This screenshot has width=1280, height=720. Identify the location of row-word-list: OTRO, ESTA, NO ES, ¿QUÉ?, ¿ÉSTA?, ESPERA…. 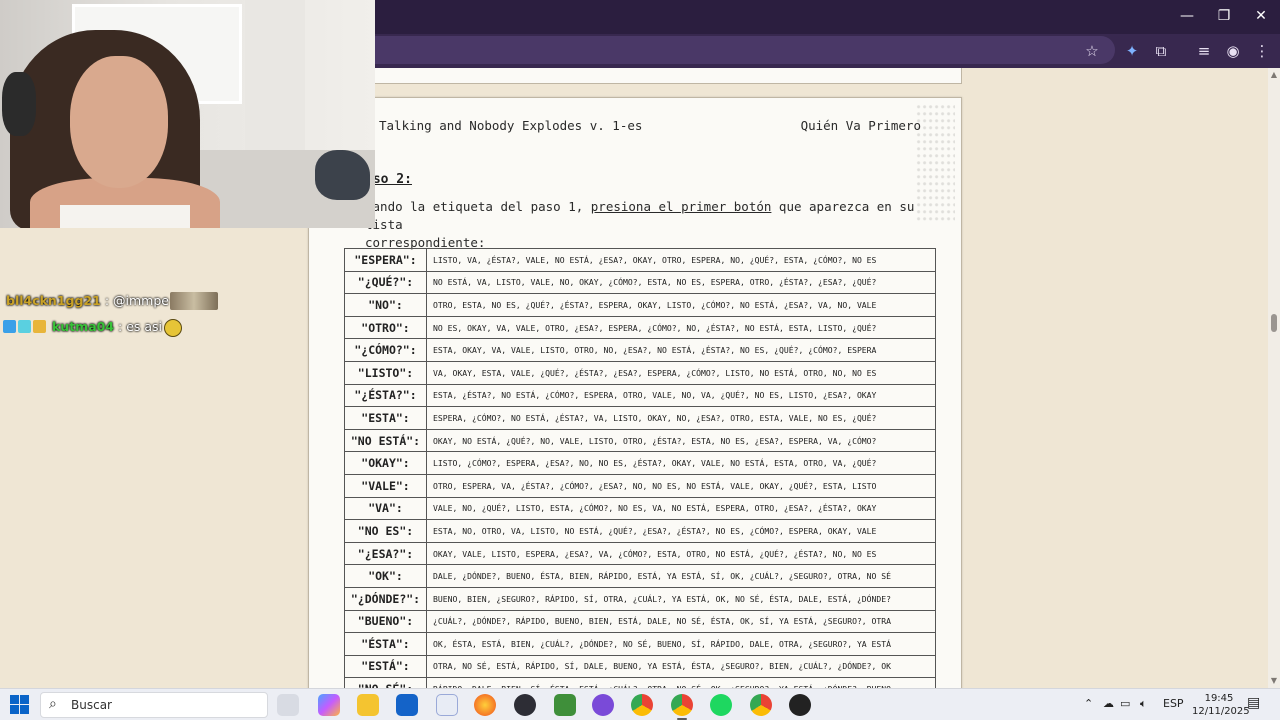
(681, 305).